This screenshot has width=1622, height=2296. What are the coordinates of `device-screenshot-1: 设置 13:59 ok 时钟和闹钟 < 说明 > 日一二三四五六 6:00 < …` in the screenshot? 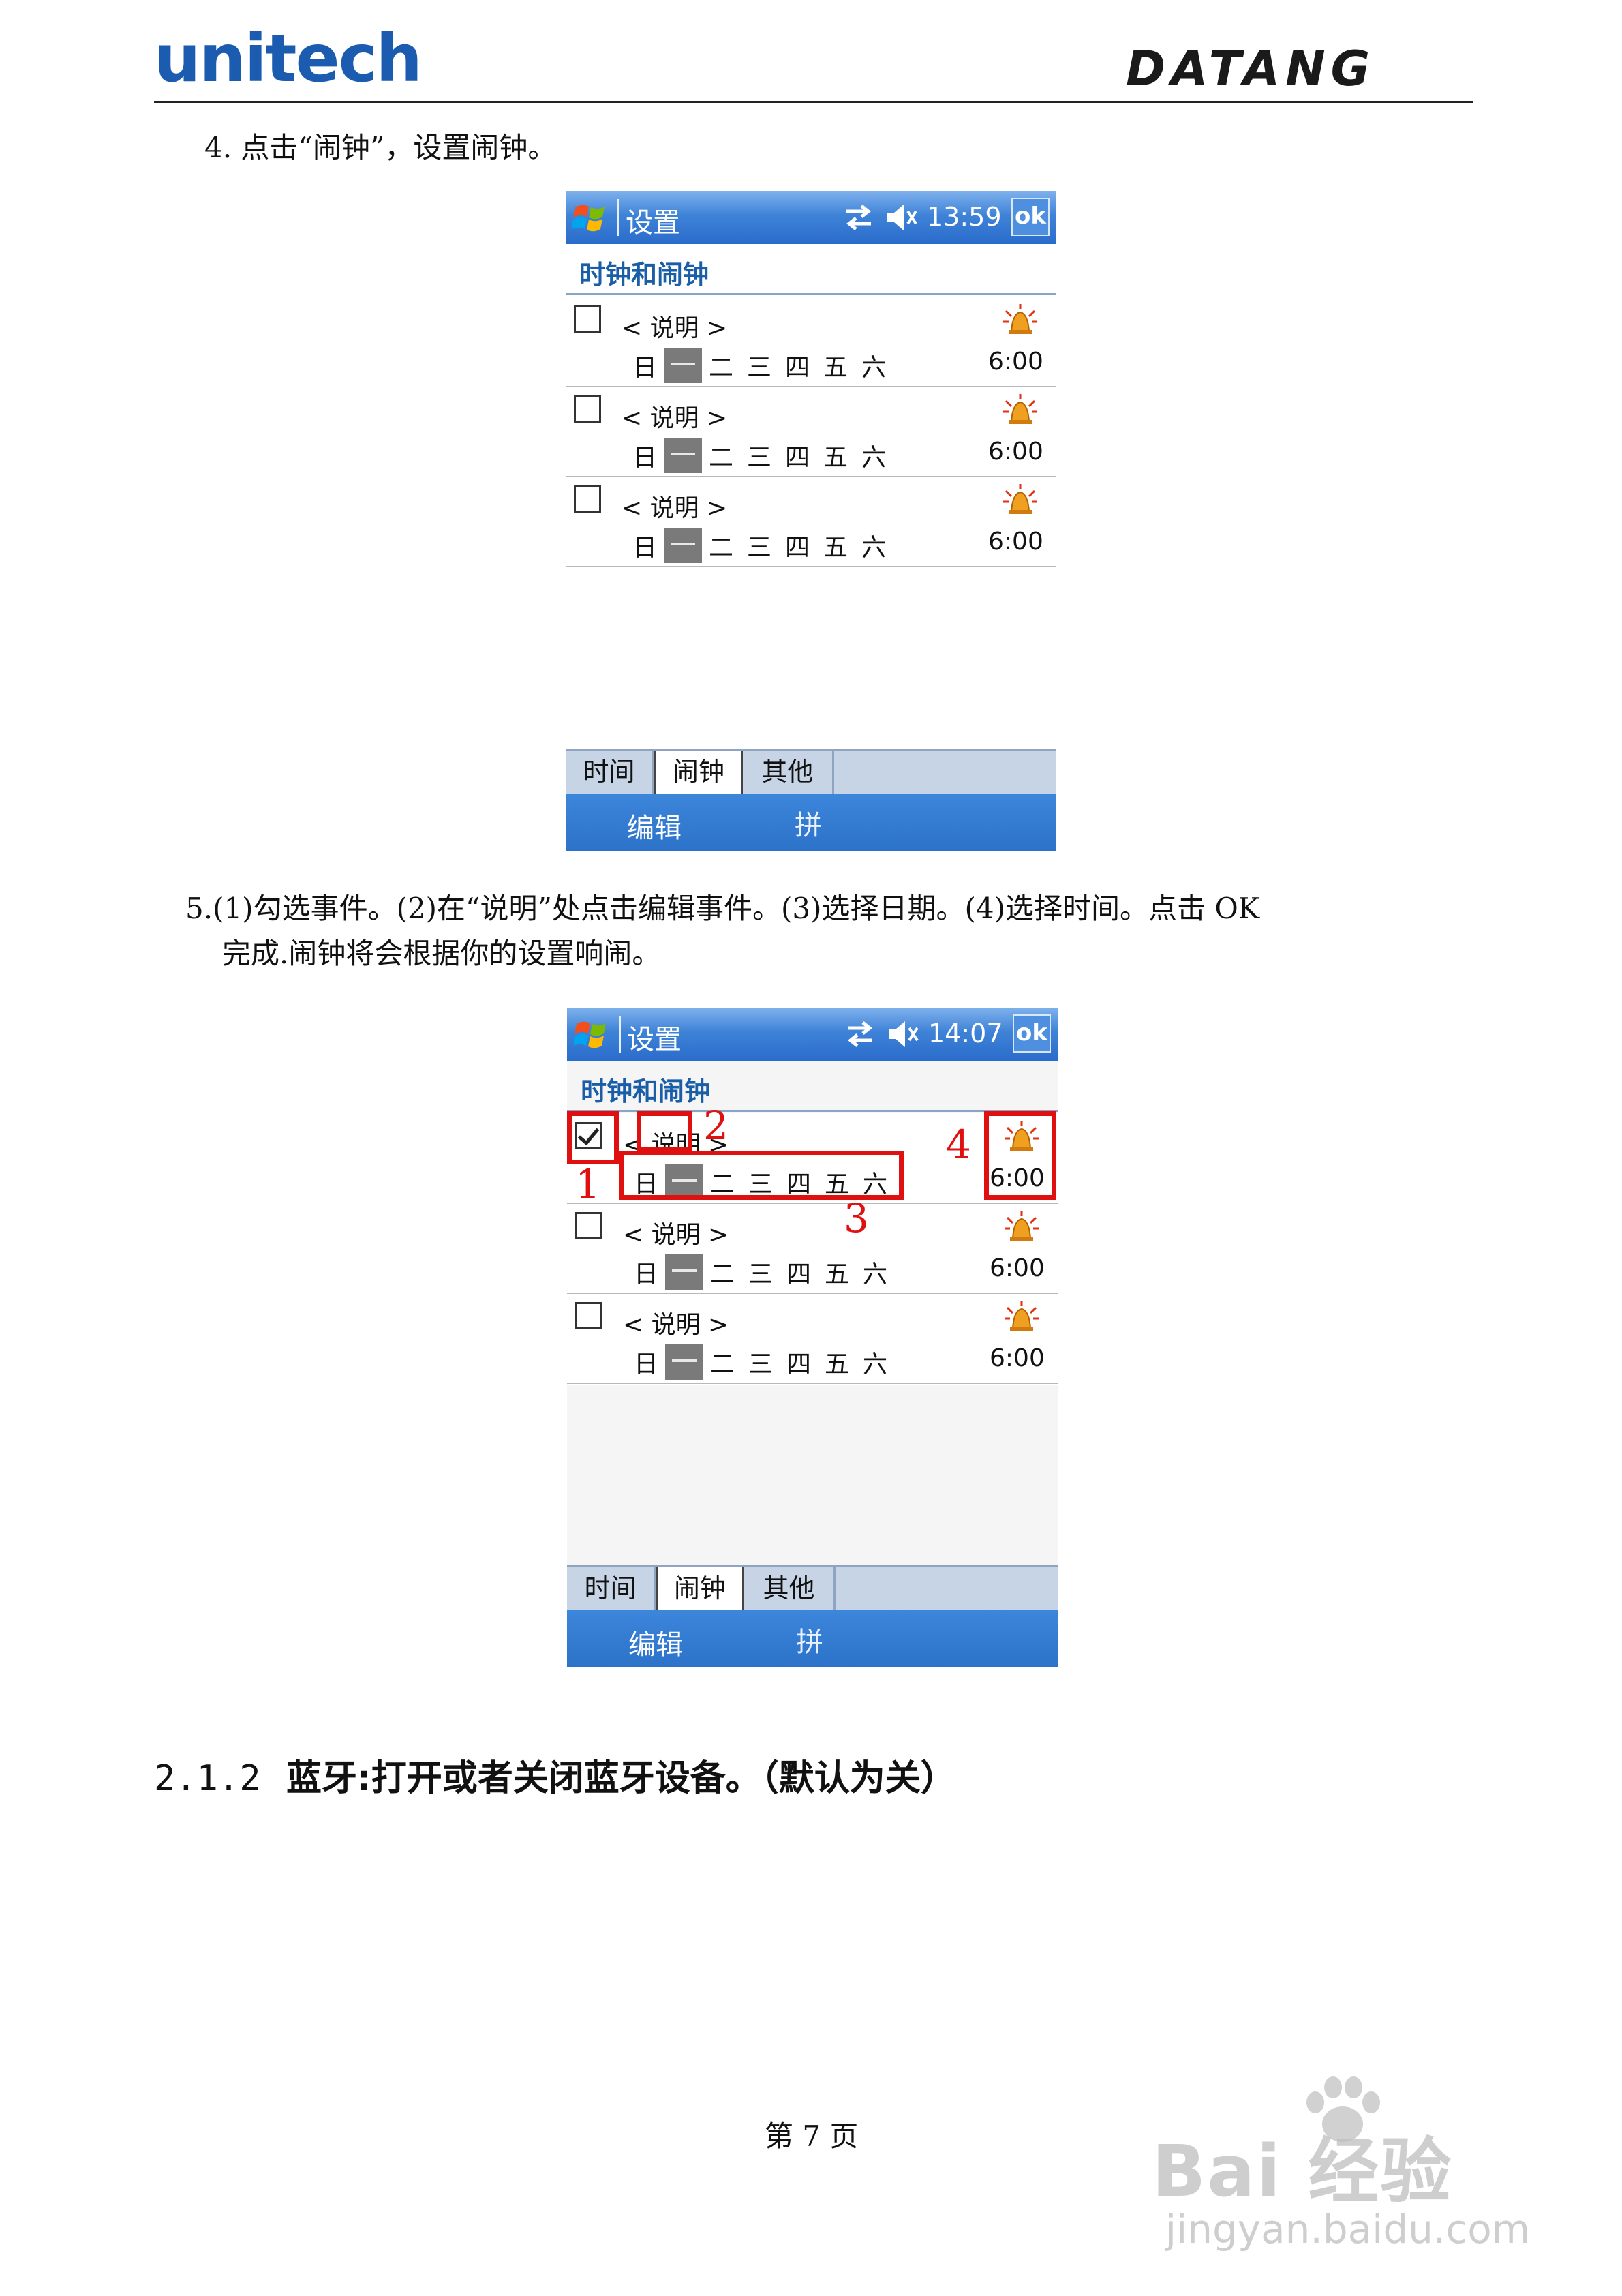 It's located at (811, 521).